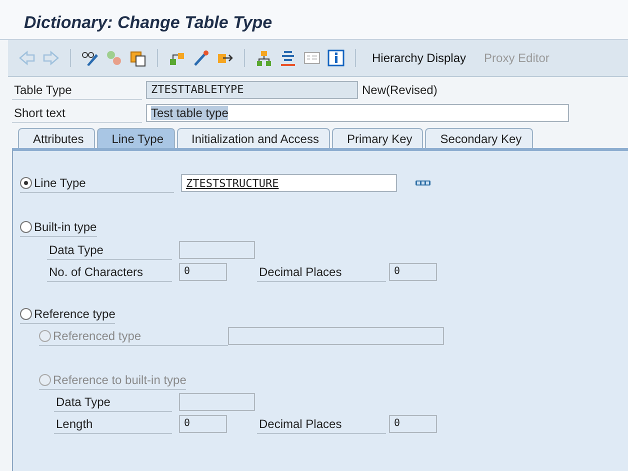 The image size is (628, 471). What do you see at coordinates (314, 20) in the screenshot?
I see `window-title: Dictionary: Change Table Type` at bounding box center [314, 20].